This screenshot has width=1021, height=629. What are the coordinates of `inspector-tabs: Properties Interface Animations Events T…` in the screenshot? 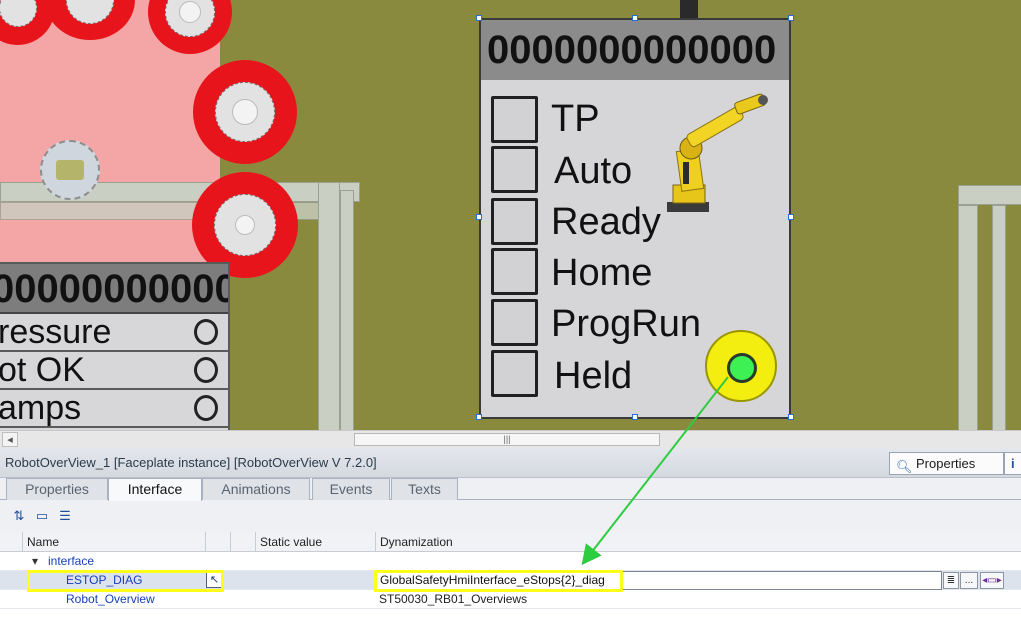 It's located at (510, 489).